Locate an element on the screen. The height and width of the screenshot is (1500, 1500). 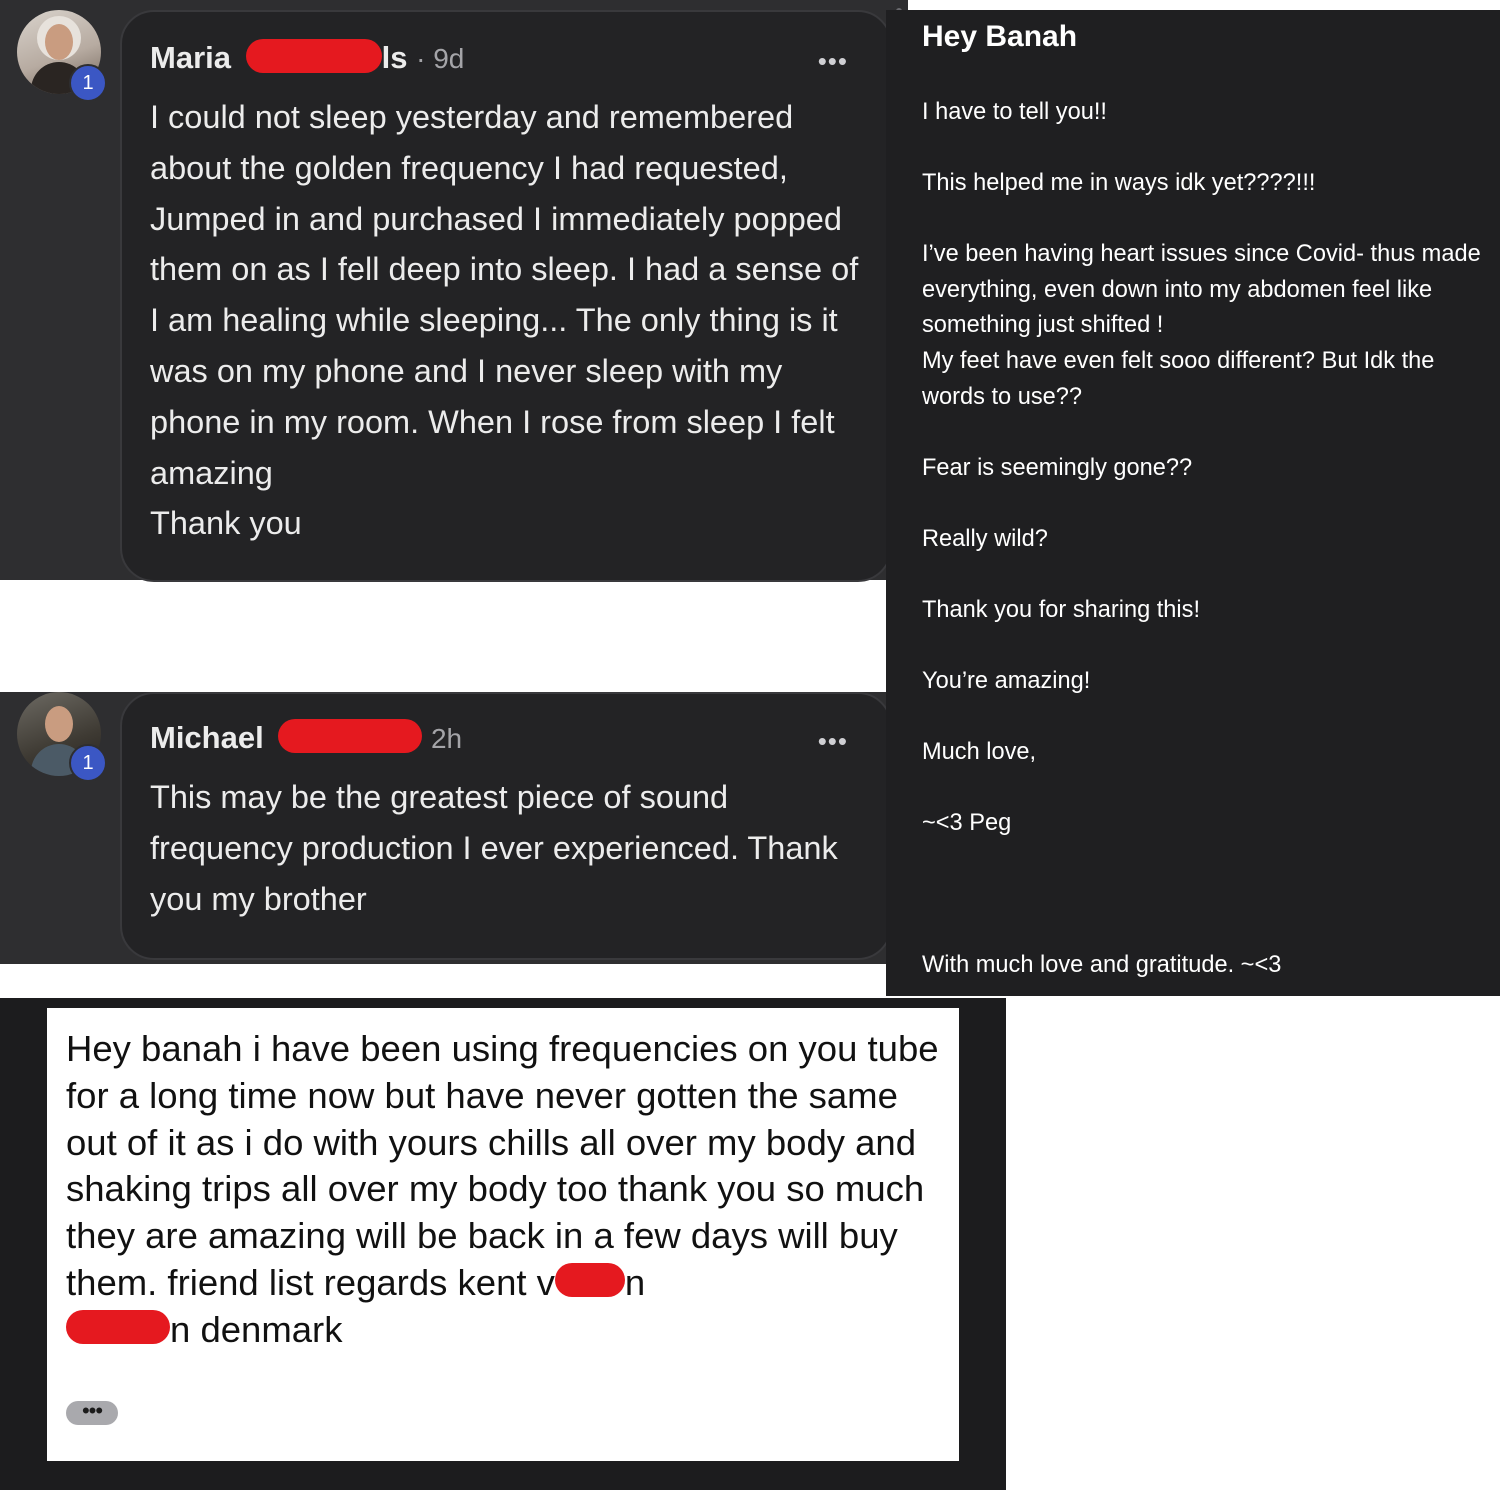
letter-line: I have to tell you!! is located at coordinates (1014, 112).